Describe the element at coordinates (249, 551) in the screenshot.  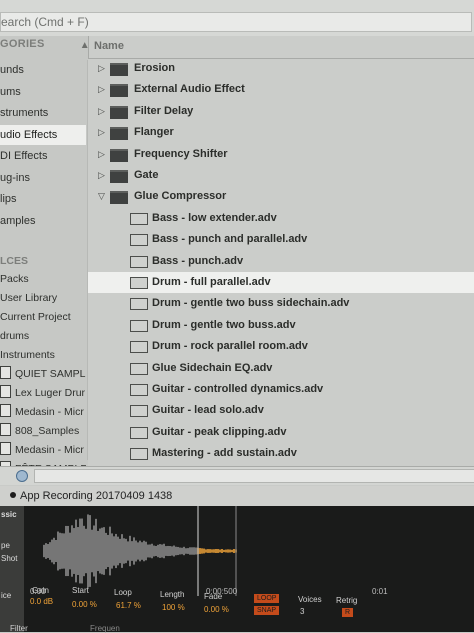
I see `sample-waveform: 0:00 0:00:500 0:01` at that location.